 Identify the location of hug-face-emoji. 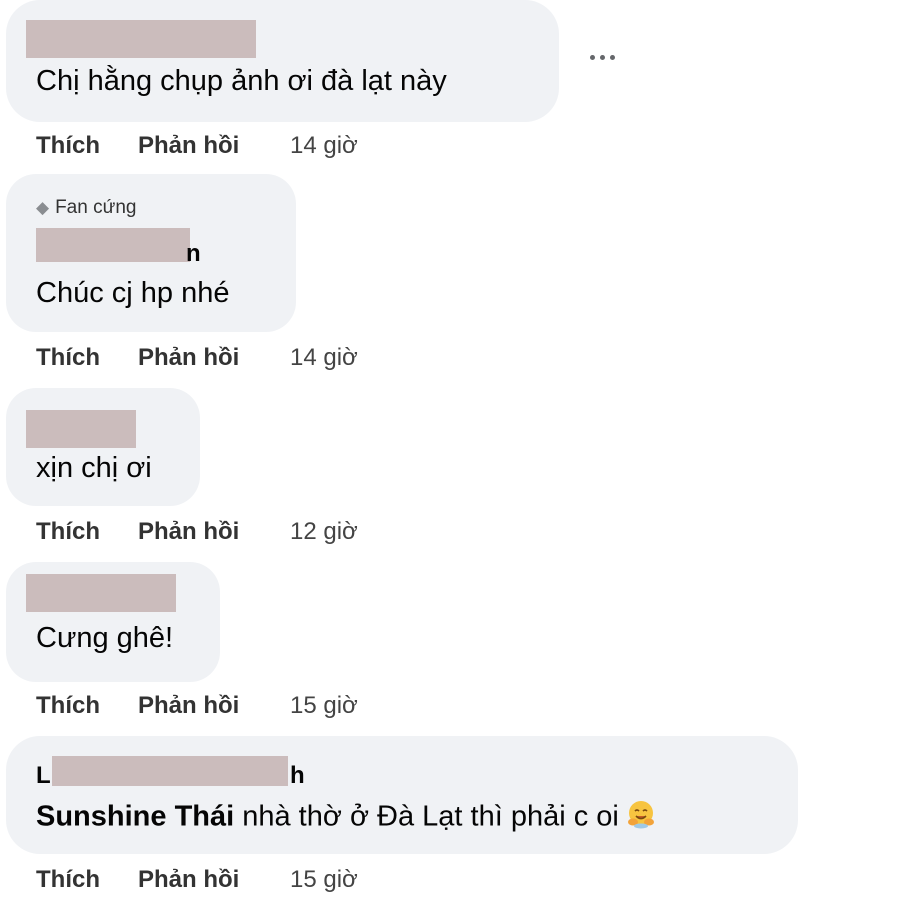
(641, 818).